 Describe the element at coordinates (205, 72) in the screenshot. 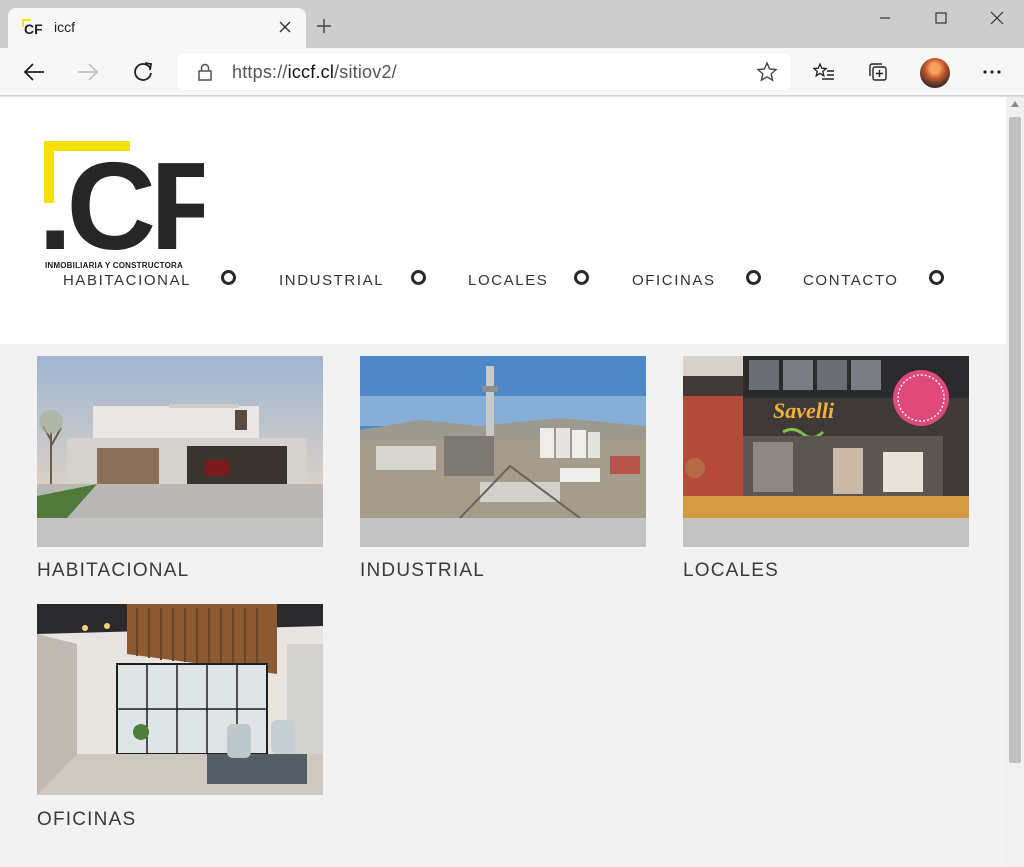

I see `lock-icon` at that location.